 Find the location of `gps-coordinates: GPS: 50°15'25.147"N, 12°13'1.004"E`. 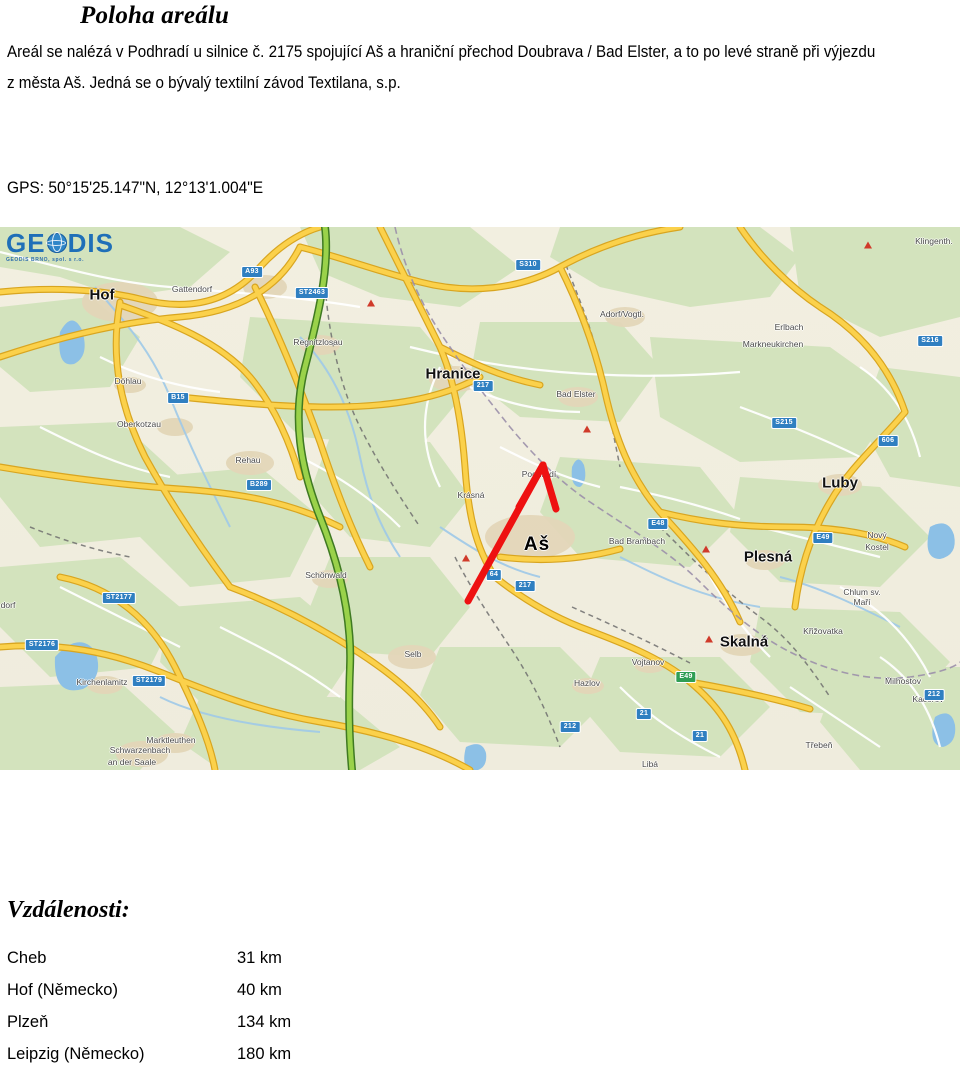

gps-coordinates: GPS: 50°15'25.147"N, 12°13'1.004"E is located at coordinates (135, 188).